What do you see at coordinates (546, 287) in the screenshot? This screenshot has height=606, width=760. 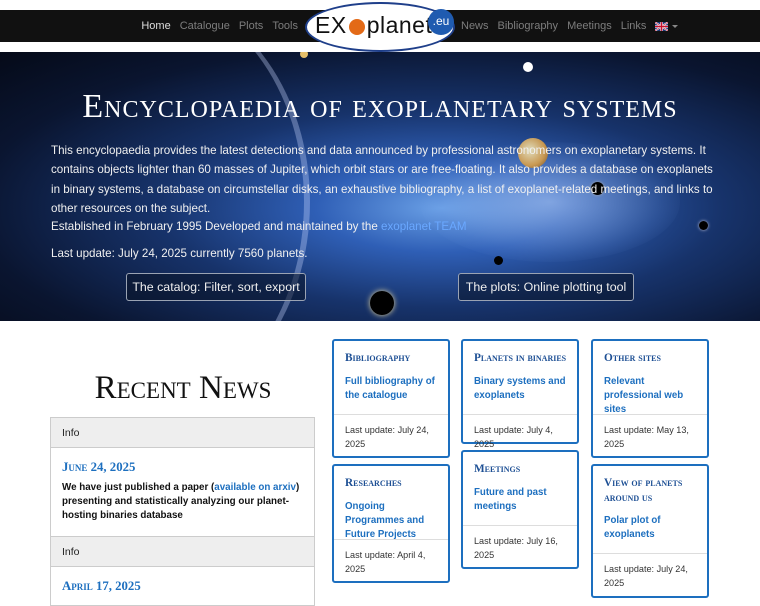 I see `plots-button: The plots: Online plotting tool` at bounding box center [546, 287].